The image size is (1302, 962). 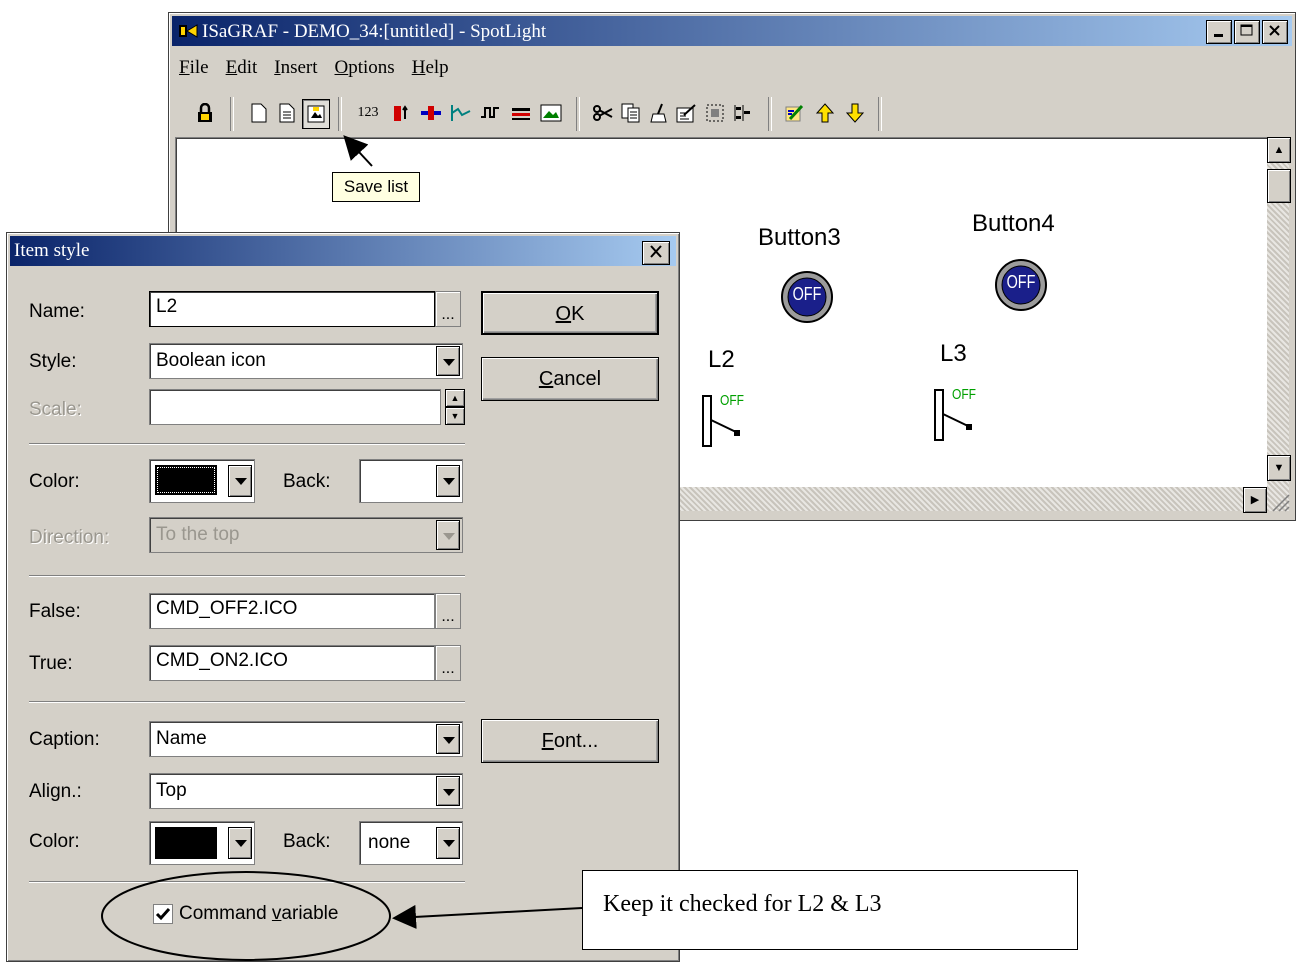 I want to click on properties-button, so click(x=687, y=113).